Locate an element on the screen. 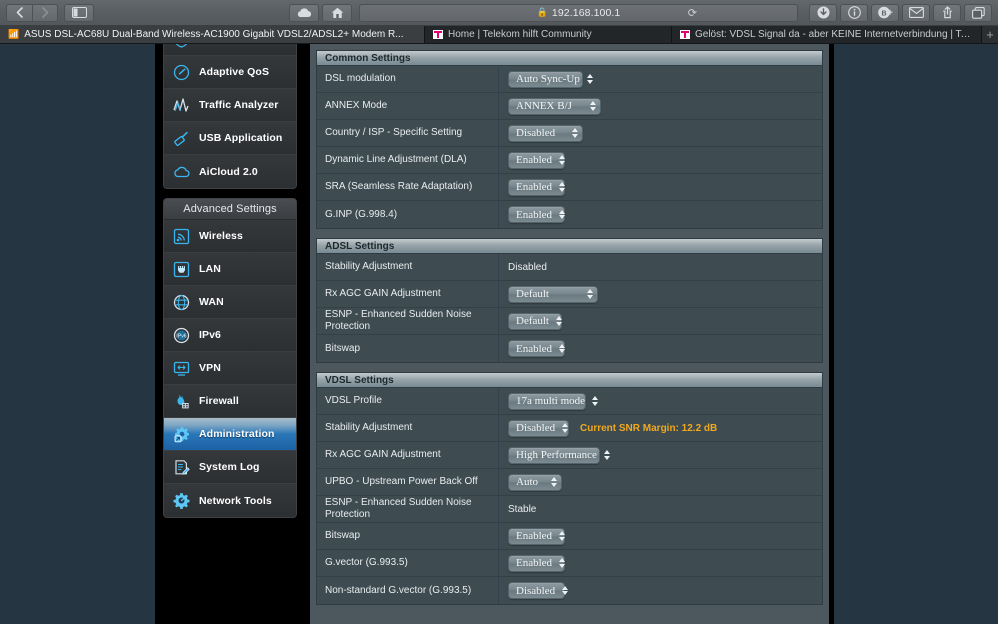  icloud-tabs-button is located at coordinates (304, 12).